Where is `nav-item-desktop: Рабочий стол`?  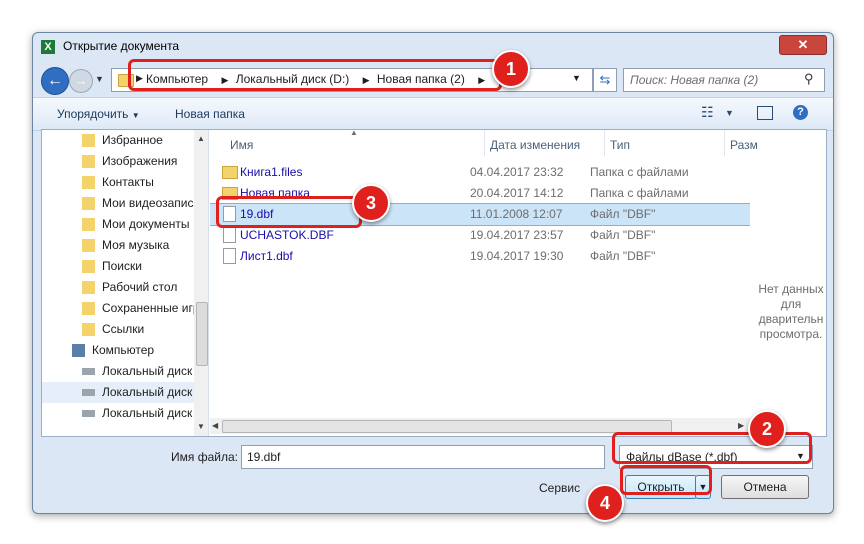
nav-item-desktop: Рабочий стол is located at coordinates (118, 287).